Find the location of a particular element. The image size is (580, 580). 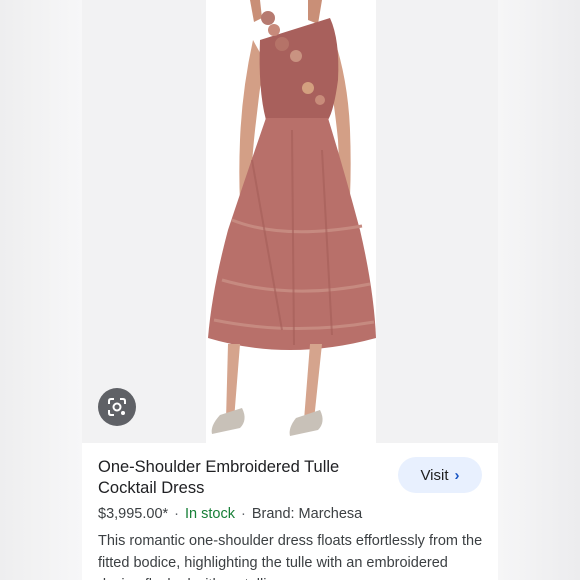

visit-button: Visit › is located at coordinates (440, 475).